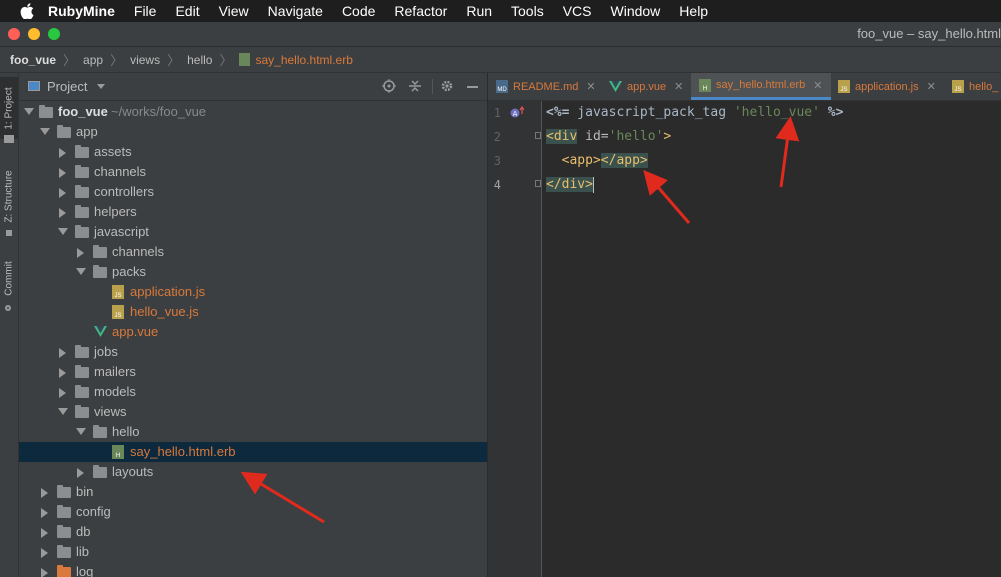 This screenshot has height=577, width=1001. Describe the element at coordinates (9, 108) in the screenshot. I see `tool-tab-project: 1: Project` at that location.